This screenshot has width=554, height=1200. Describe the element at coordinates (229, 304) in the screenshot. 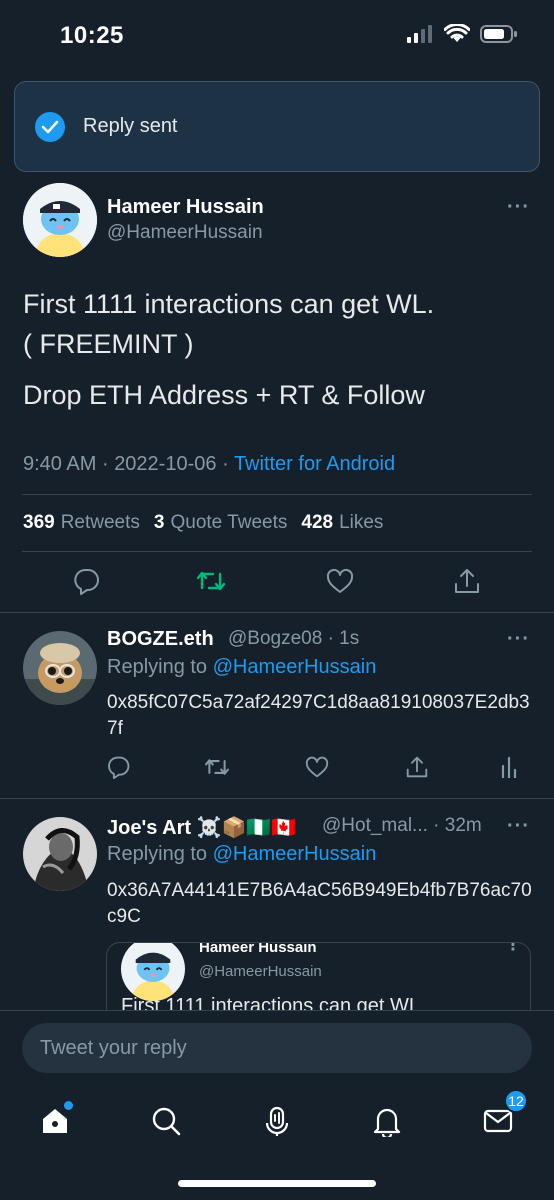

I see `tweet-text-line1: First 1111 interactions can get WL.` at that location.